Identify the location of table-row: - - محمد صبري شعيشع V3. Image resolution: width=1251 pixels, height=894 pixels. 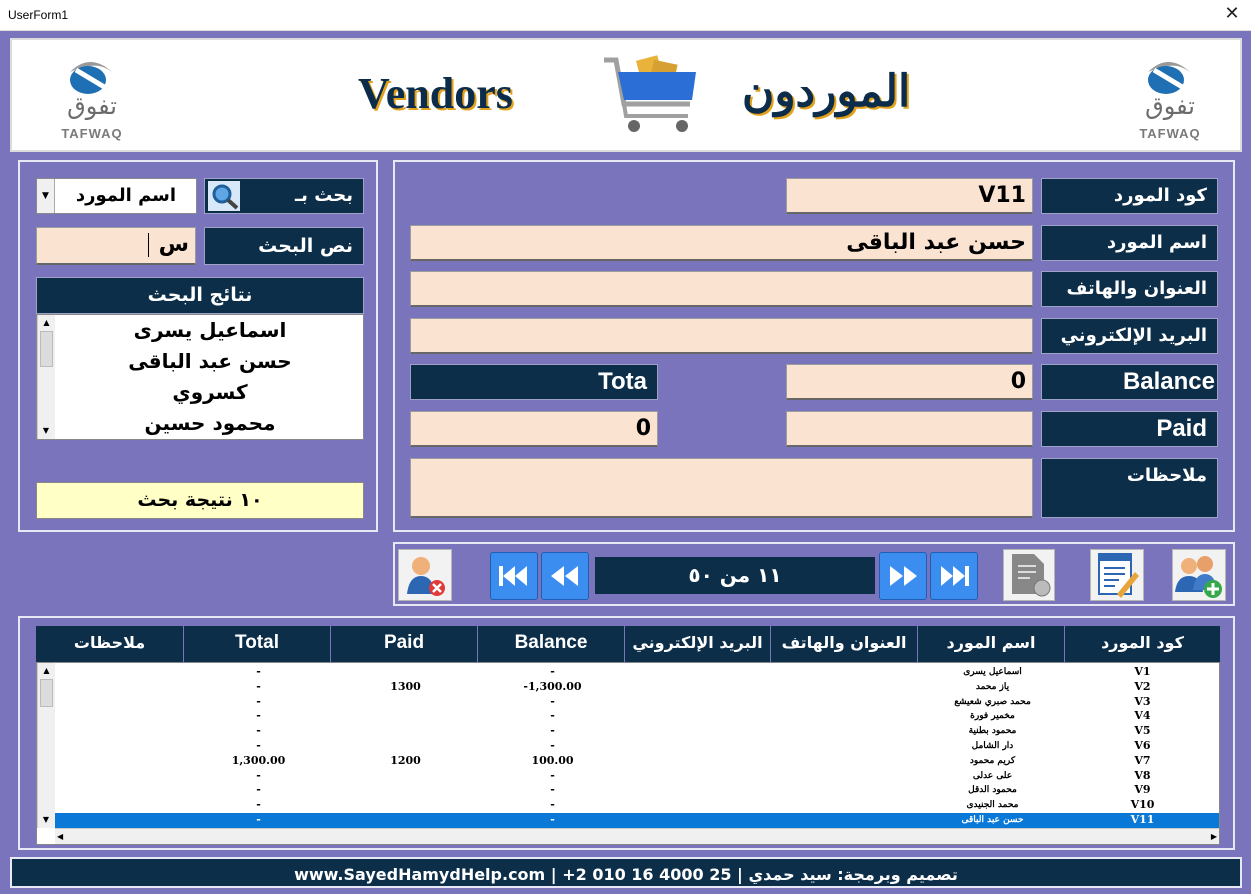
(637, 702).